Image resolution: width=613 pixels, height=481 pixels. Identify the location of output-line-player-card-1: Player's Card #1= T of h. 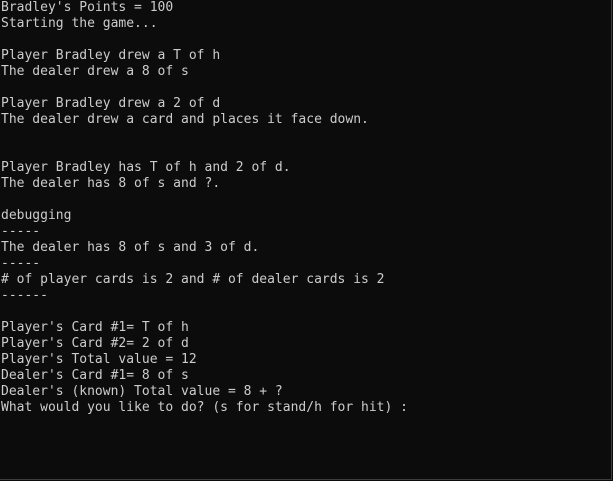
(95, 327).